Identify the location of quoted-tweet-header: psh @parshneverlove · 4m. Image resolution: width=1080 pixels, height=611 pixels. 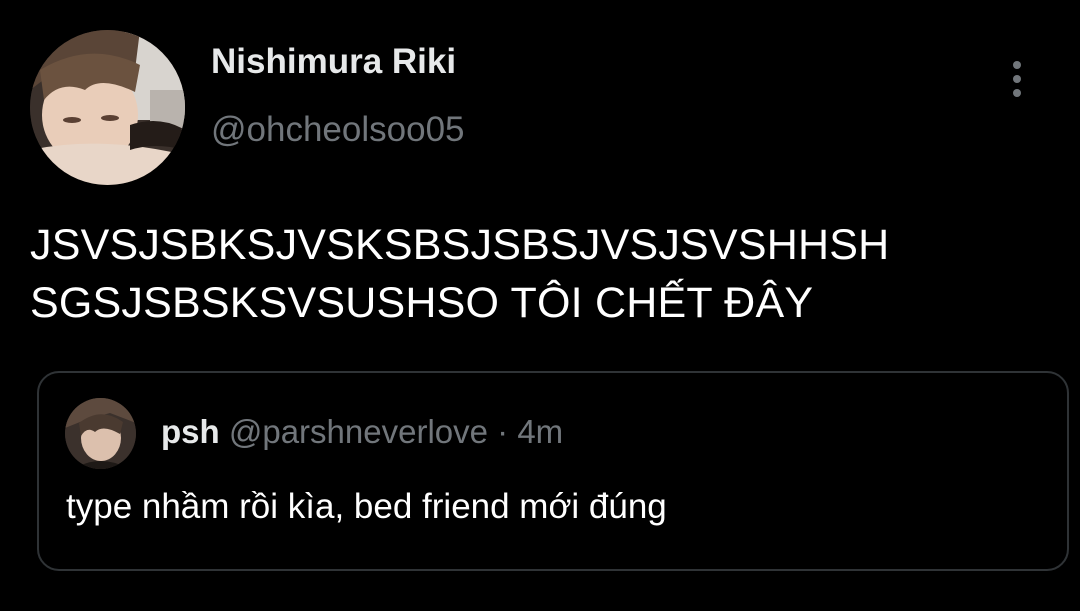
(362, 432).